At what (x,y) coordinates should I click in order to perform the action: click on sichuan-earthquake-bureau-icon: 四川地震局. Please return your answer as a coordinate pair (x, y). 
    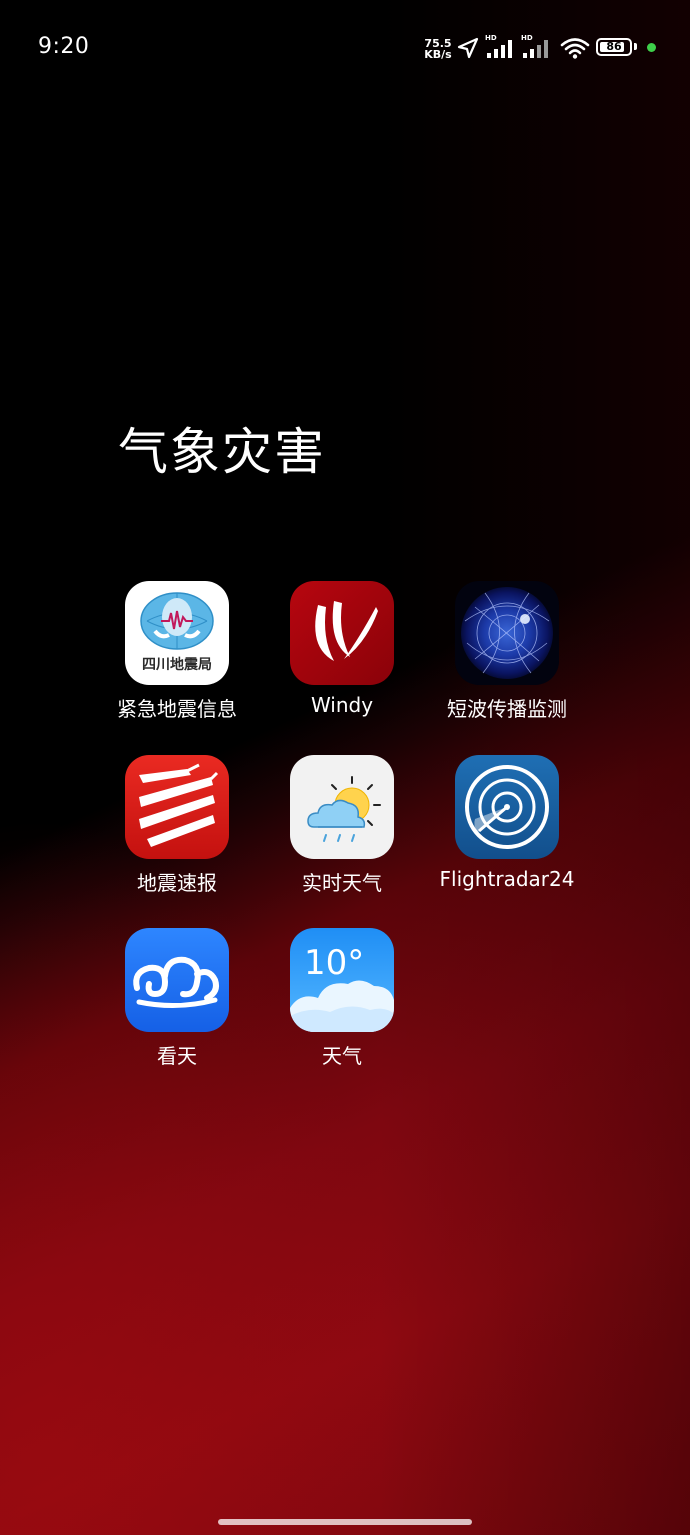
    Looking at the image, I should click on (177, 633).